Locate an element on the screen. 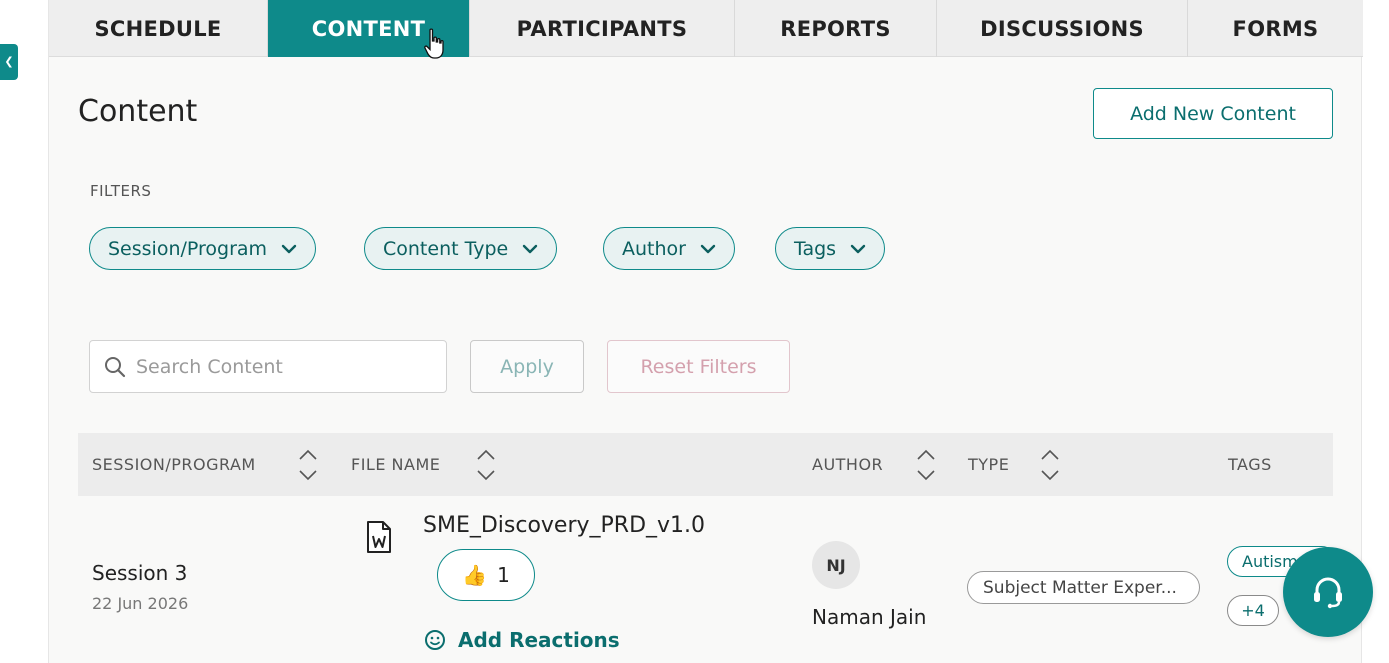 Image resolution: width=1389 pixels, height=663 pixels. search-icon is located at coordinates (115, 366).